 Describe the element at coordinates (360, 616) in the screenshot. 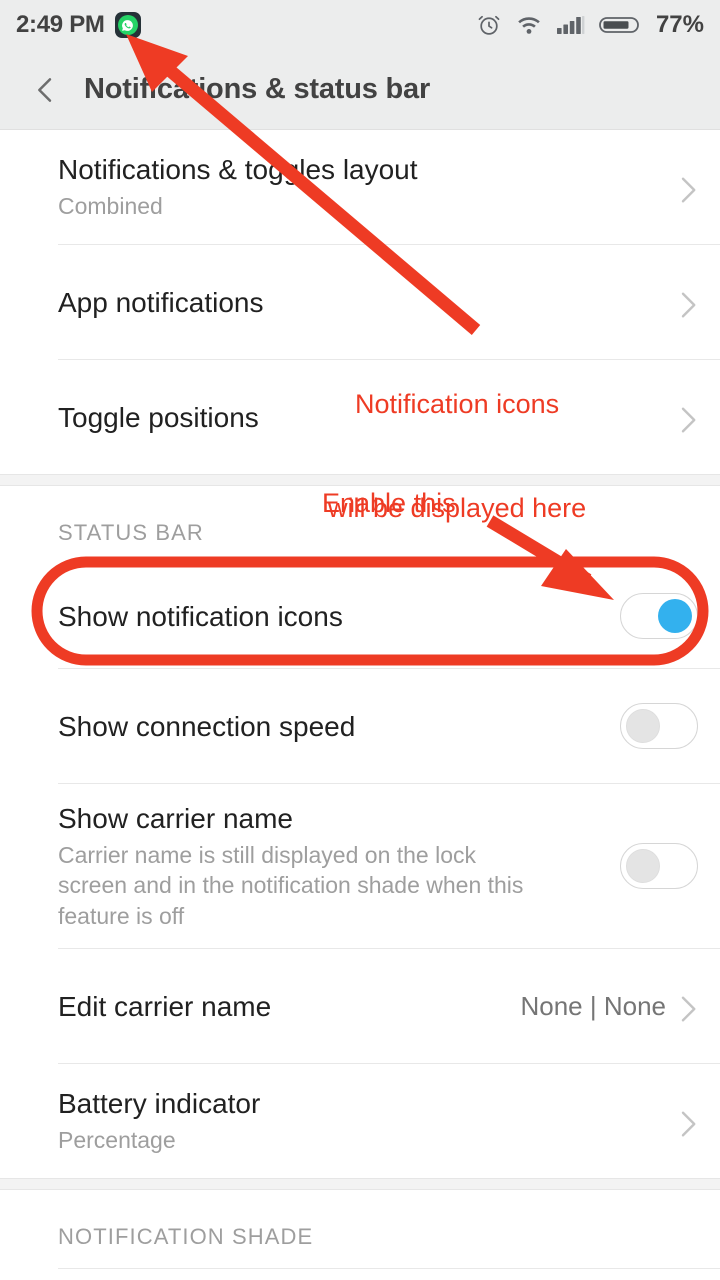

I see `list-item-show-notification-icons: Show notification icons` at that location.